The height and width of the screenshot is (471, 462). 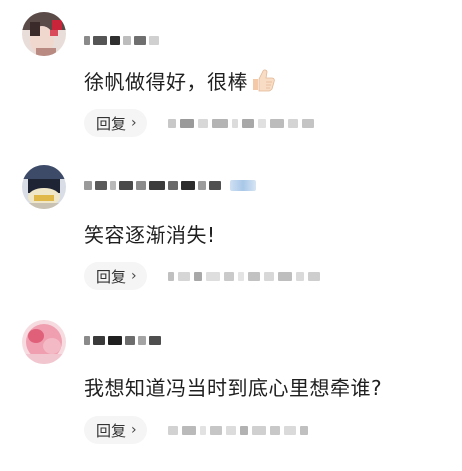 What do you see at coordinates (166, 82) in the screenshot?
I see `comment-text-content: 徐帆做得好，很棒` at bounding box center [166, 82].